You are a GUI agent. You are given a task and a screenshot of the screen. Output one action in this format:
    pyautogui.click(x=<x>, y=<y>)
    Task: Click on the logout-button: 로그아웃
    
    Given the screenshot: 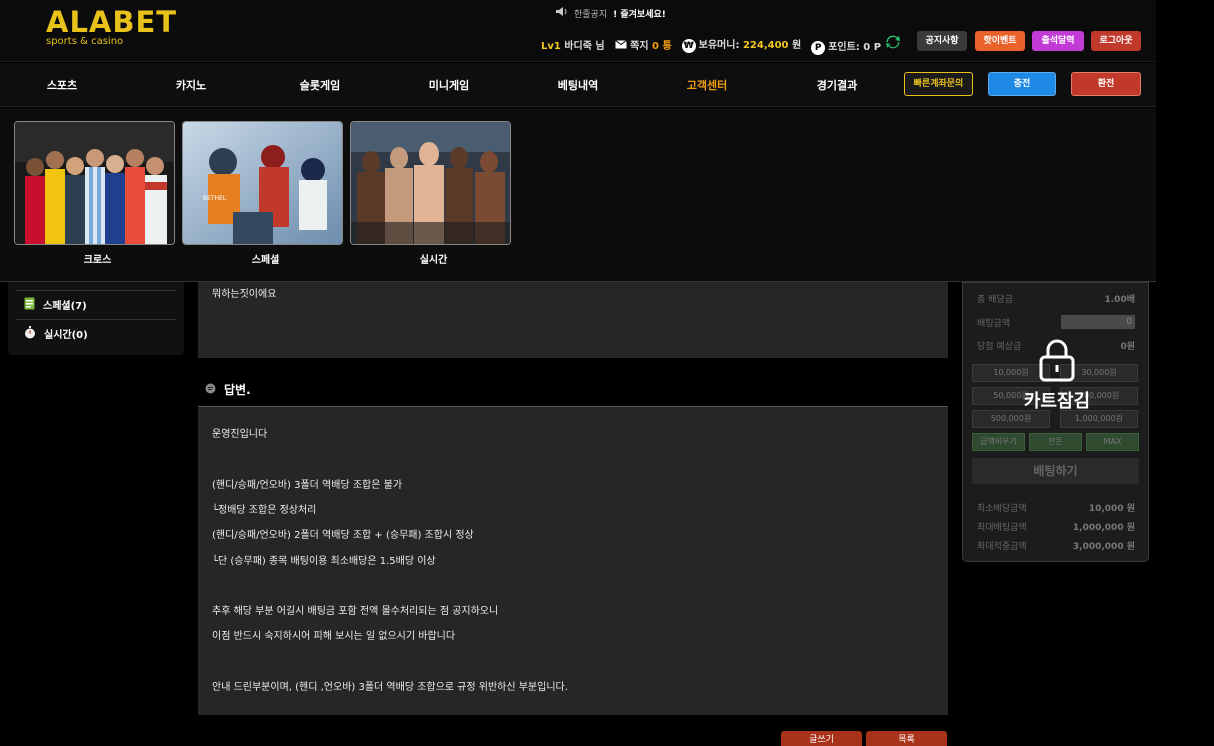 What is the action you would take?
    pyautogui.click(x=1116, y=41)
    